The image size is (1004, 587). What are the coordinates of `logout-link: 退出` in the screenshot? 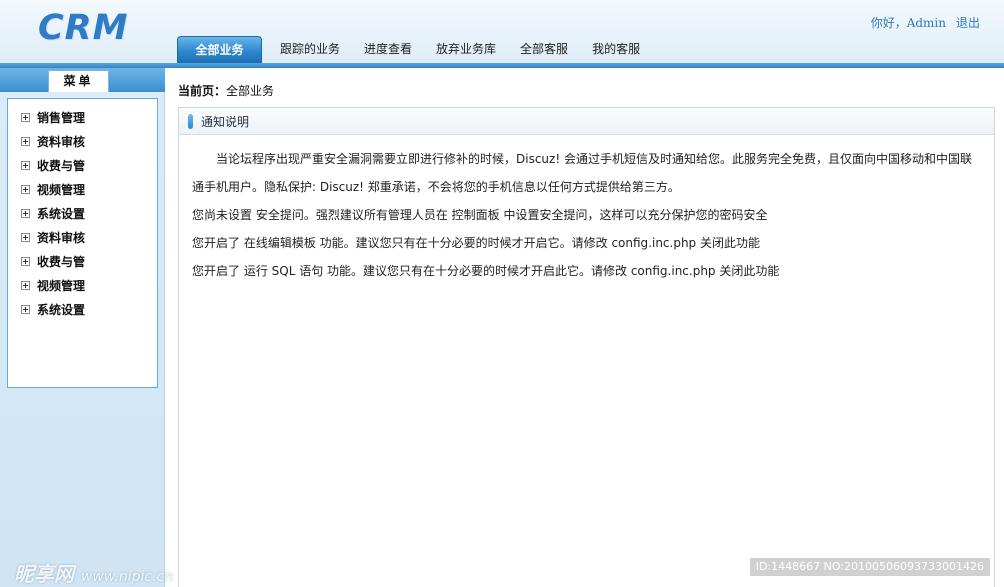 It's located at (968, 22).